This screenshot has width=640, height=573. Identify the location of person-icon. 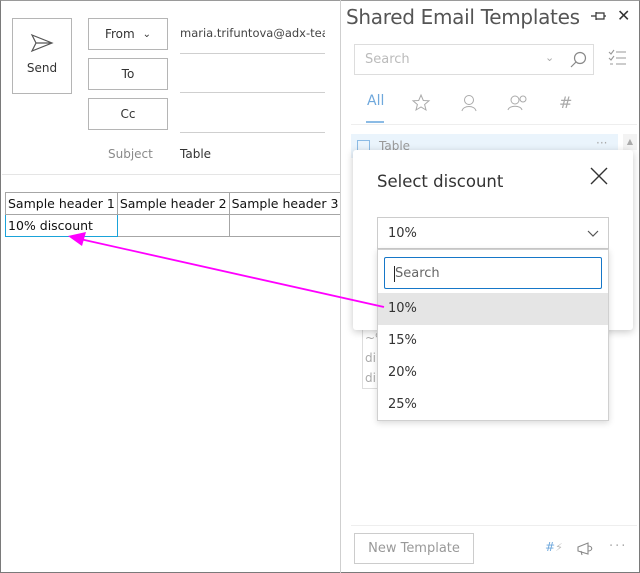
(469, 103).